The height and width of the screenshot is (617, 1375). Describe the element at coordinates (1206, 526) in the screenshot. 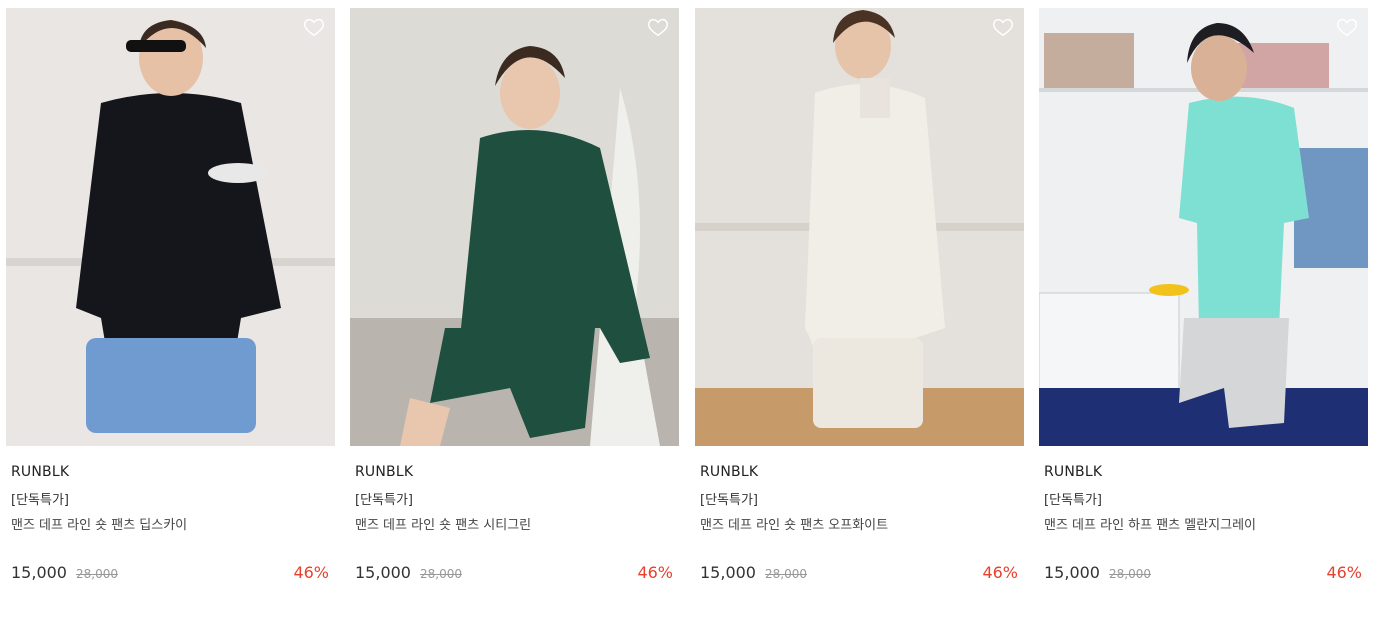

I see `product-name: 맨즈 데프 라인 하프 팬츠 멜란지그레이` at that location.